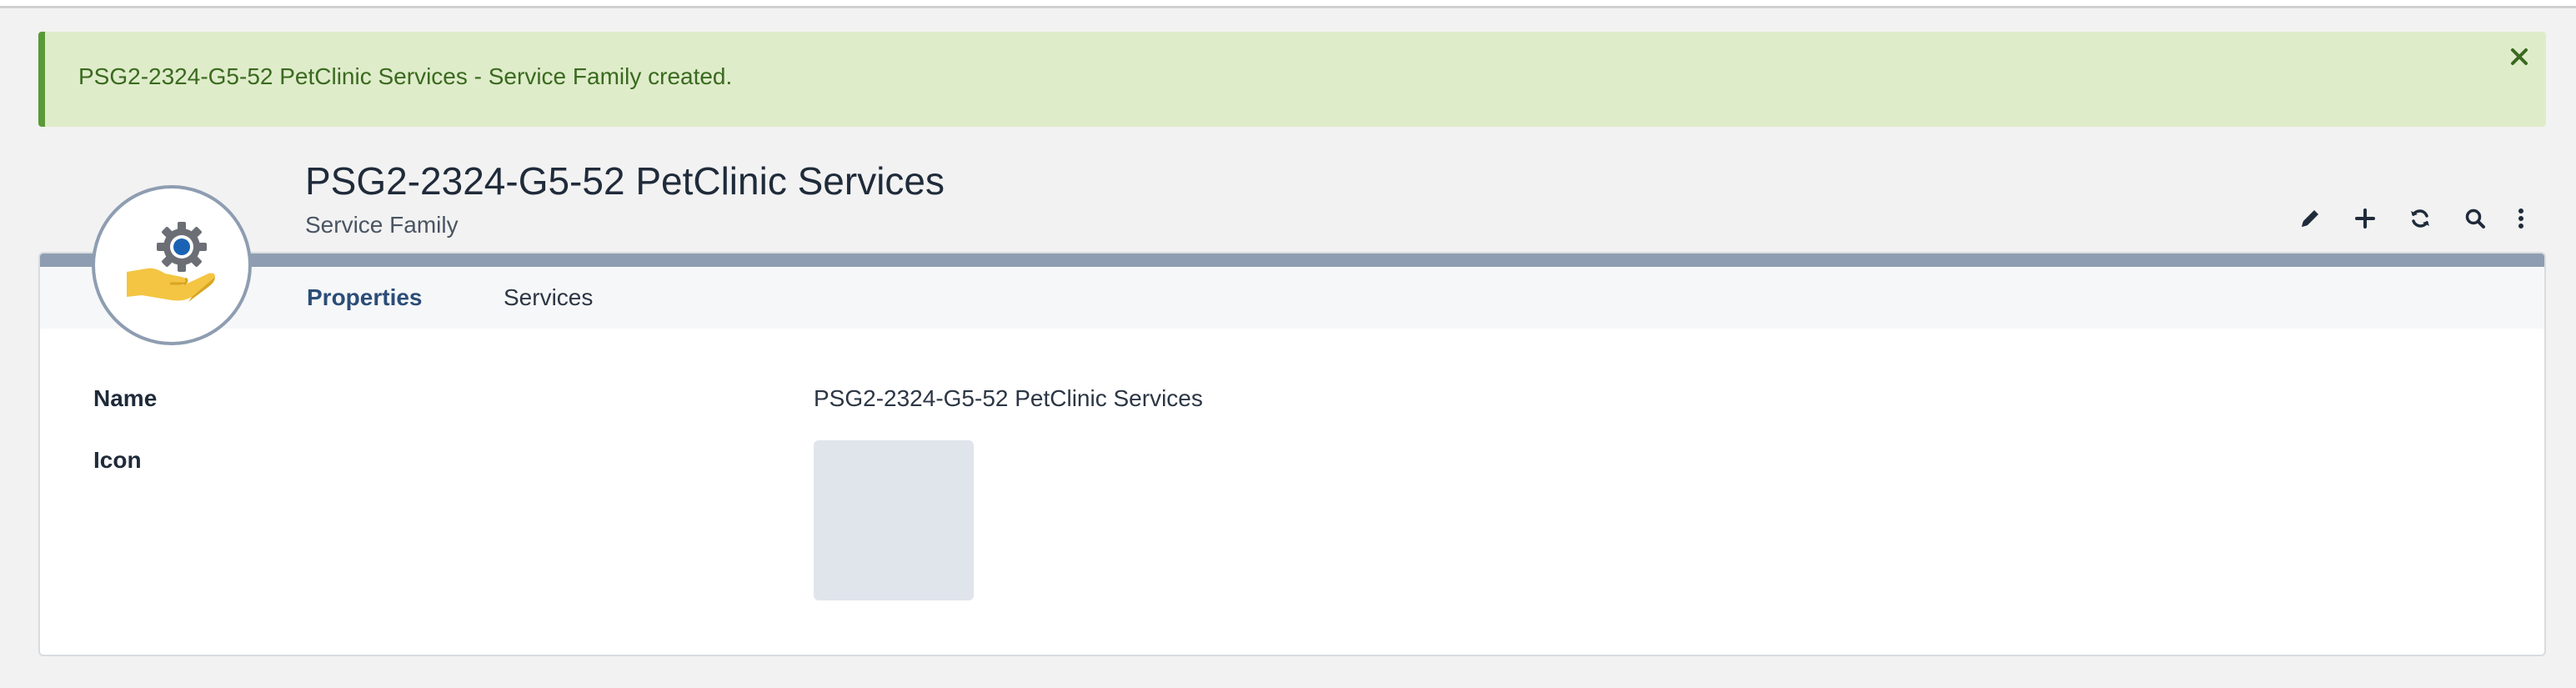 This screenshot has width=2576, height=688. I want to click on card-header-bar, so click(1292, 260).